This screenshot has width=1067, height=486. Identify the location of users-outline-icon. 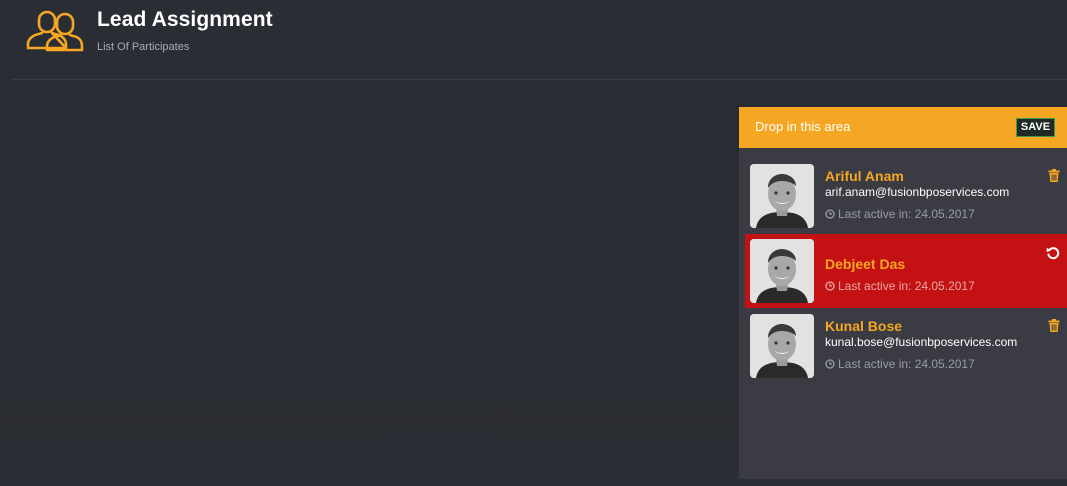
(55, 31).